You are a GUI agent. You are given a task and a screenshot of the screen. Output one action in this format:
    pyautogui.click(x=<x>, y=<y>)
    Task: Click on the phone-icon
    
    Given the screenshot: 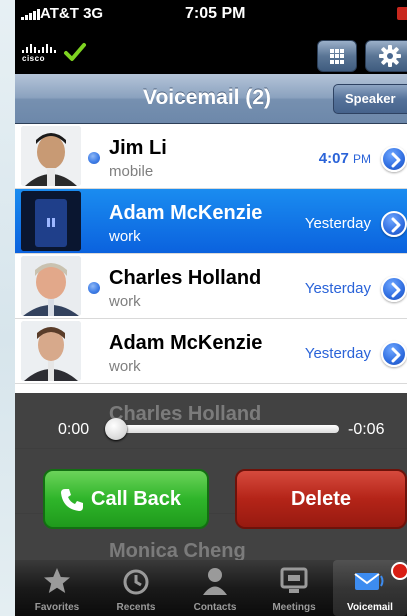 What is the action you would take?
    pyautogui.click(x=72, y=500)
    